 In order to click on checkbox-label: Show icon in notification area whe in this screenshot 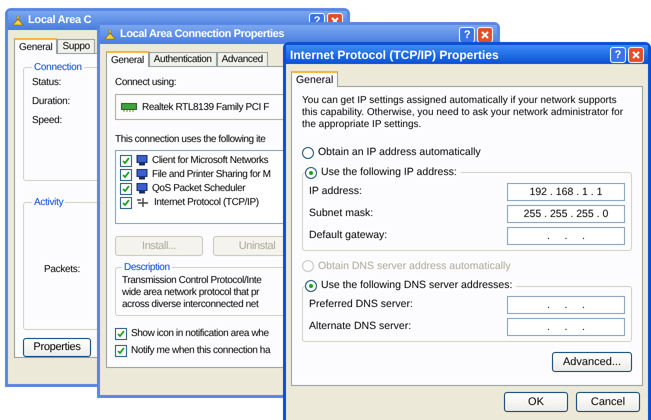, I will do `click(200, 334)`.